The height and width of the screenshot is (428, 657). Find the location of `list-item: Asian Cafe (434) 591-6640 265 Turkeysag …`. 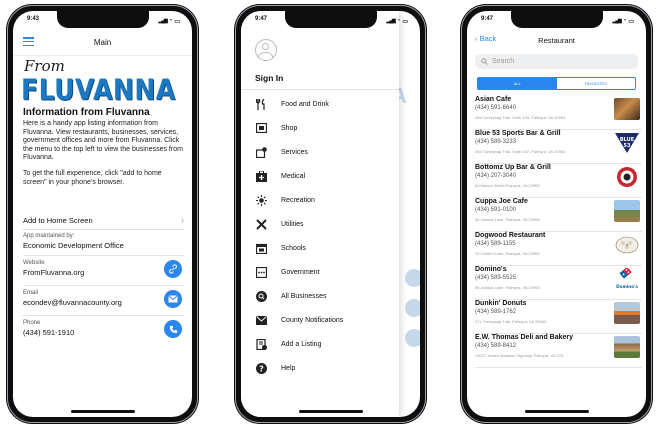

list-item: Asian Cafe (434) 591-6640 265 Turkeysag … is located at coordinates (558, 112).